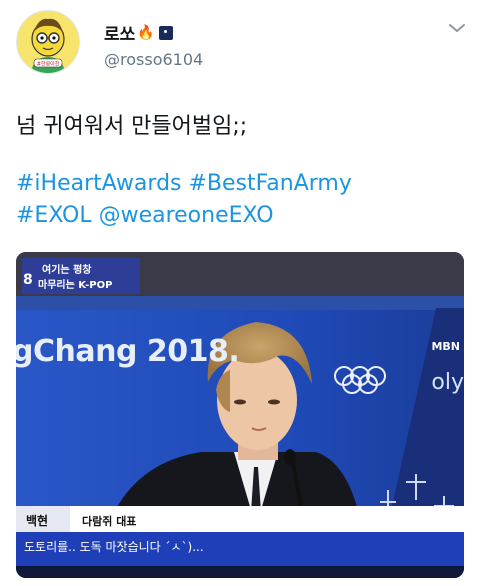 This screenshot has width=480, height=586. Describe the element at coordinates (457, 28) in the screenshot. I see `chevron-down-icon` at that location.